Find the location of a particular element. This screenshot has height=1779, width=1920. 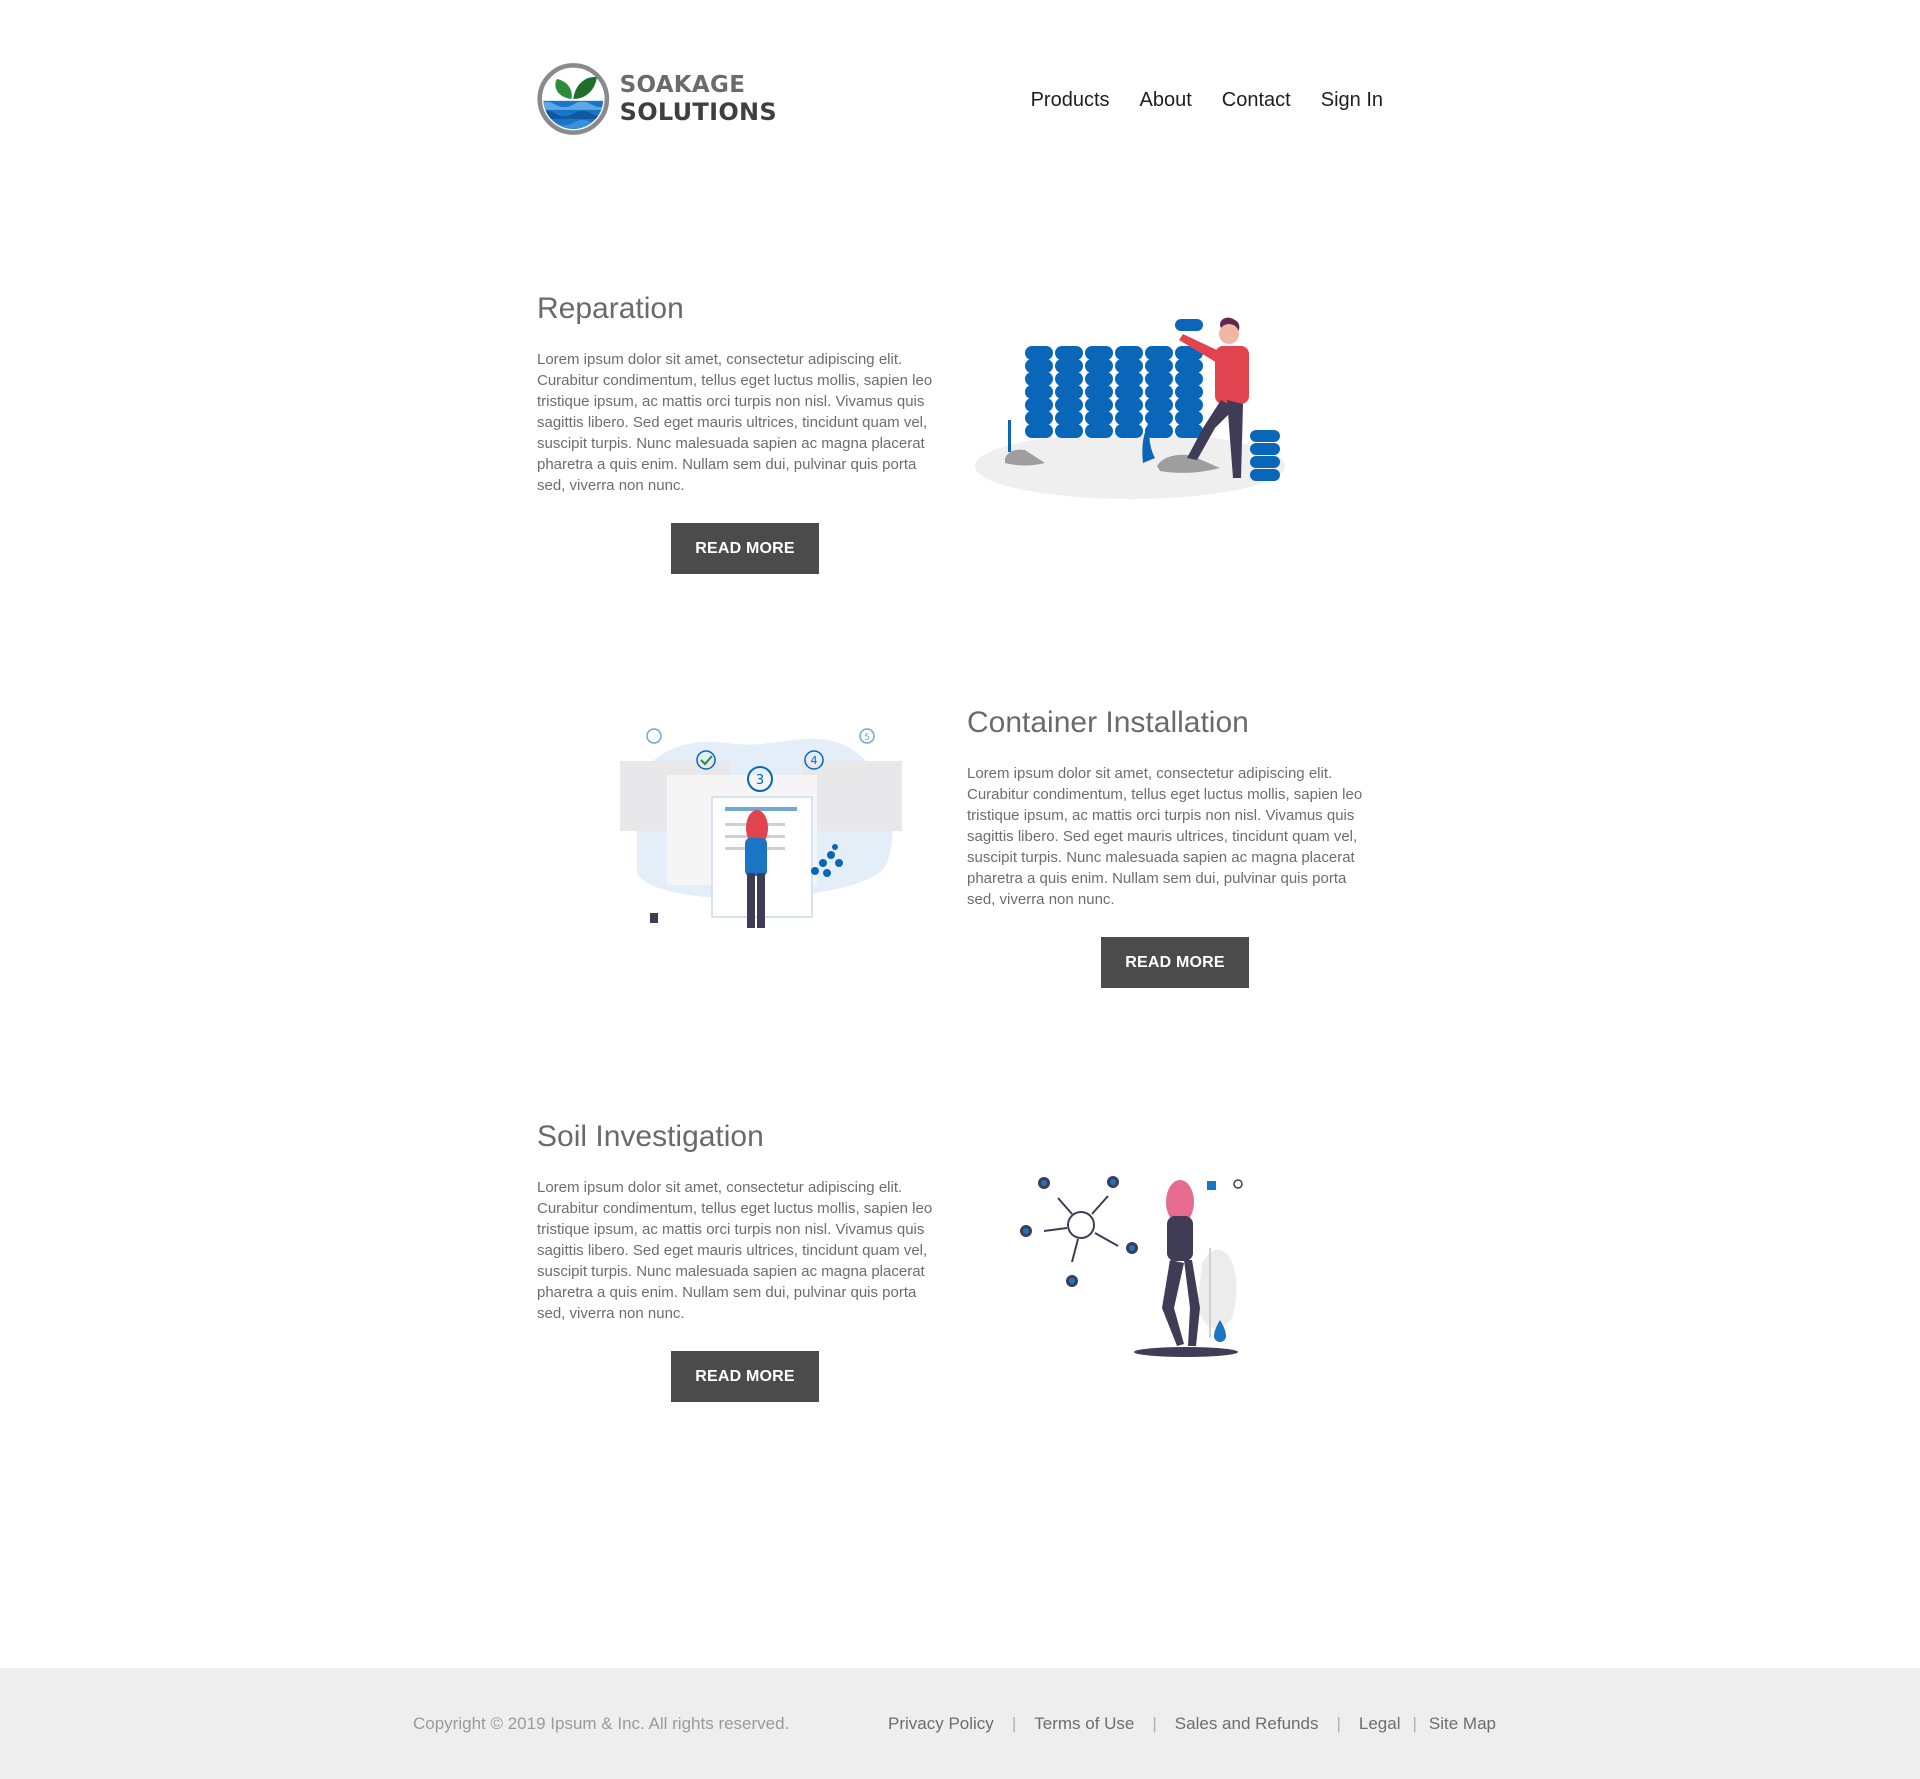

read-more-button-soil-investigation: READ MORE is located at coordinates (745, 1376).